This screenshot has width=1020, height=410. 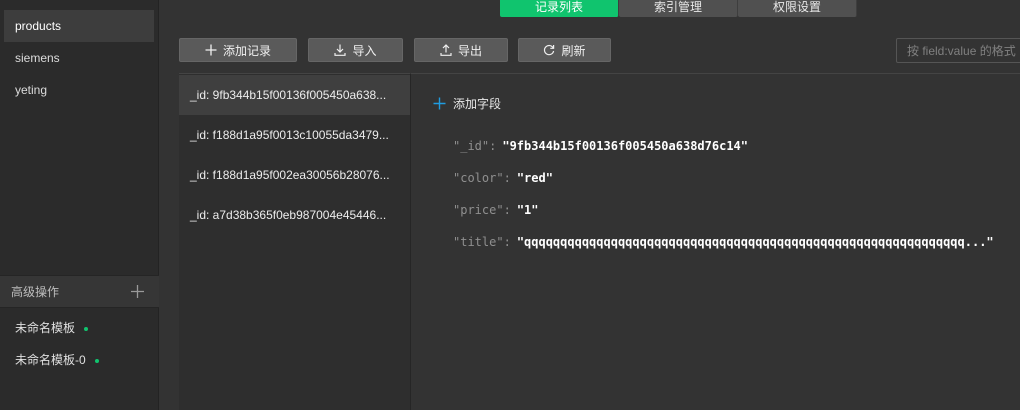 I want to click on template-item: 未命名模板-0, so click(x=57, y=360).